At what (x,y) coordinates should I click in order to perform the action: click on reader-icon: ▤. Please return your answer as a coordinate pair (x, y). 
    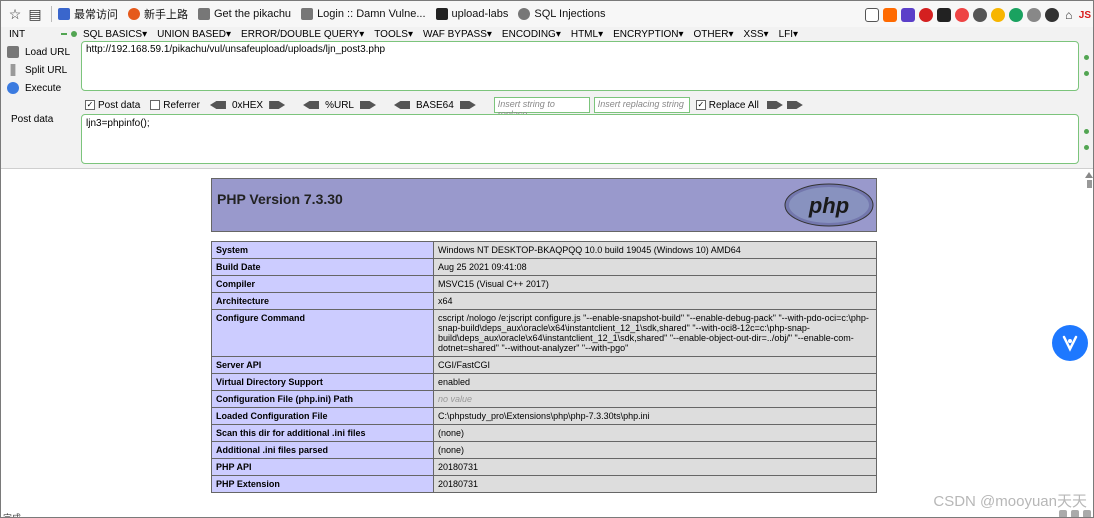
    Looking at the image, I should click on (35, 14).